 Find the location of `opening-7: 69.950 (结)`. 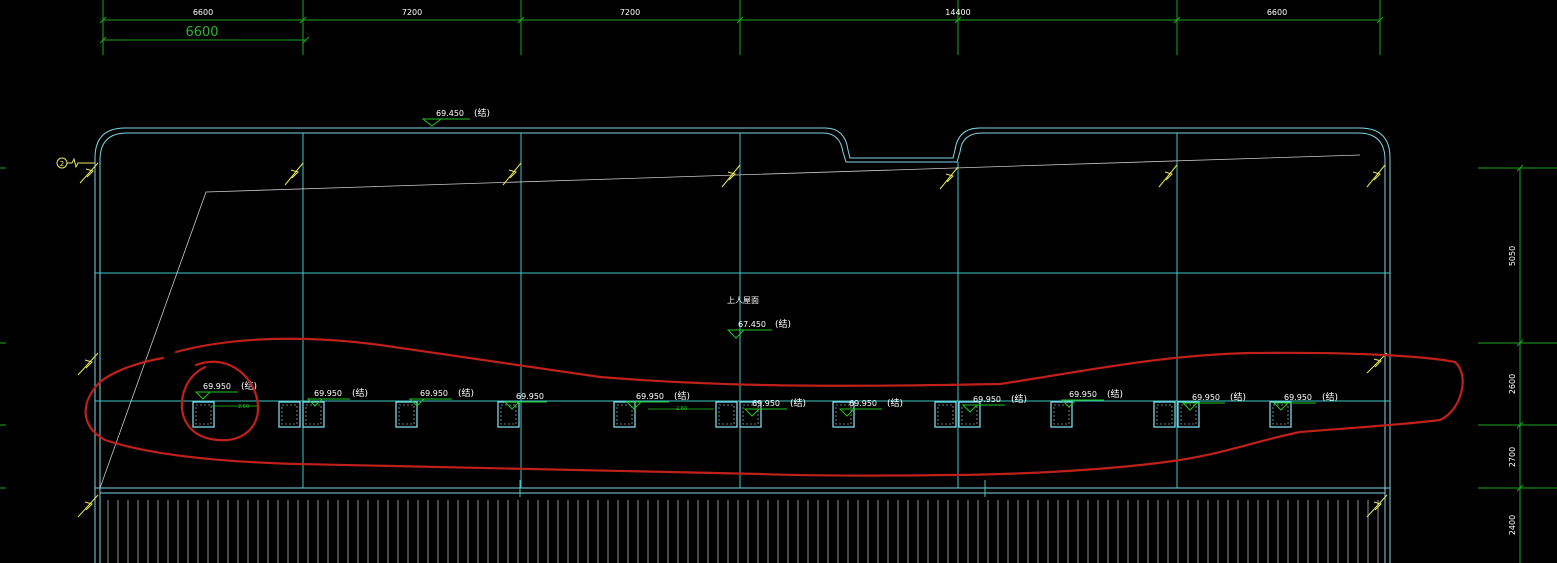

opening-7: 69.950 (结) is located at coordinates (867, 412).